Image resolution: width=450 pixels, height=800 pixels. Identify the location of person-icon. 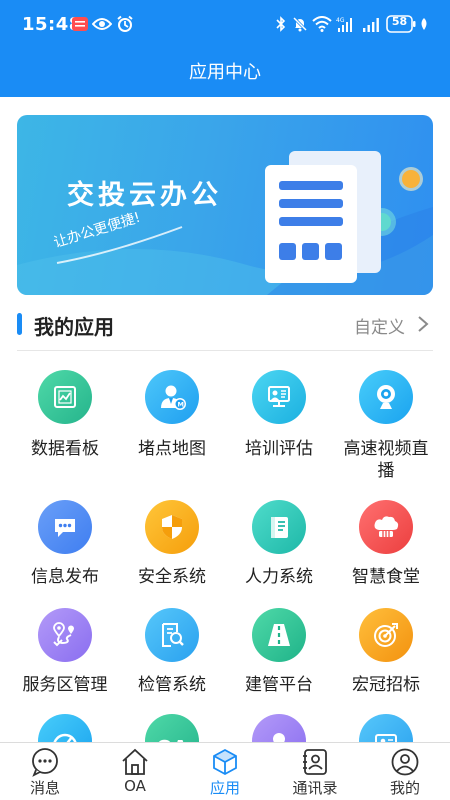
(279, 728).